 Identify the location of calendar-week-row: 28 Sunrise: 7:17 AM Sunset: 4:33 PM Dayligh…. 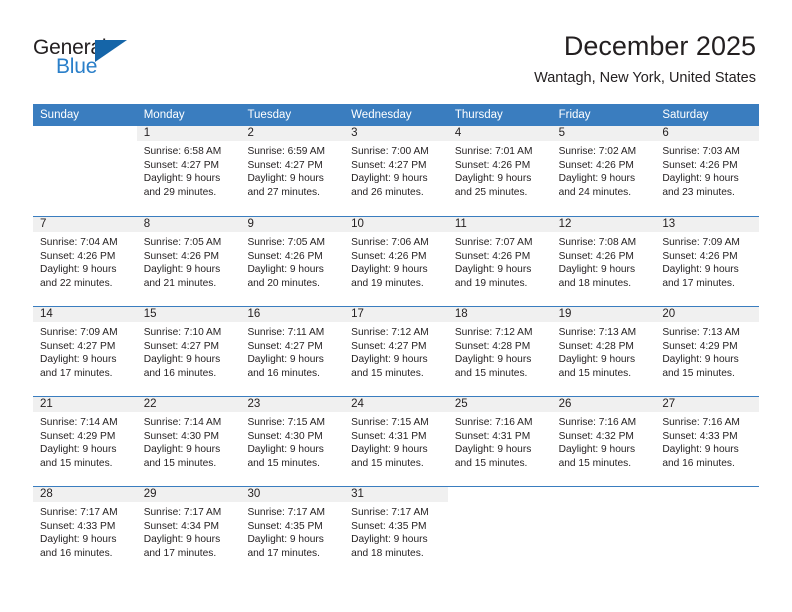
(396, 531).